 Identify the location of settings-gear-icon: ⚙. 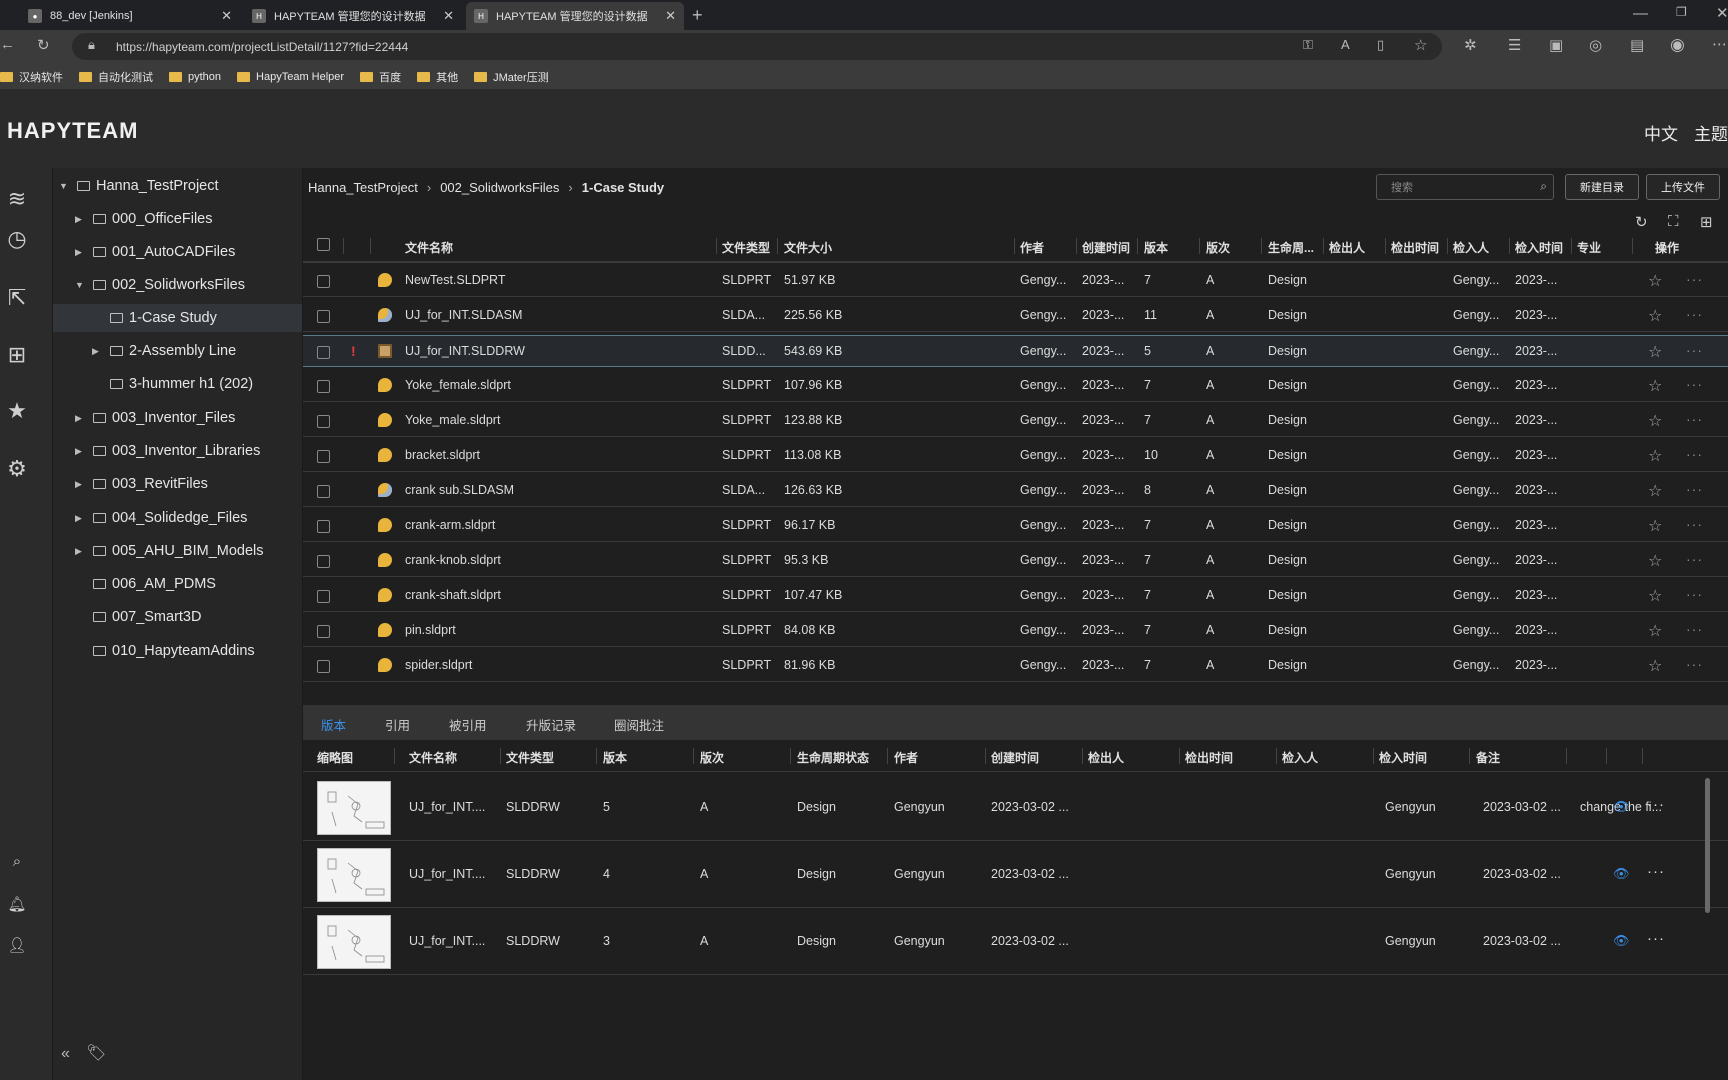
(17, 469).